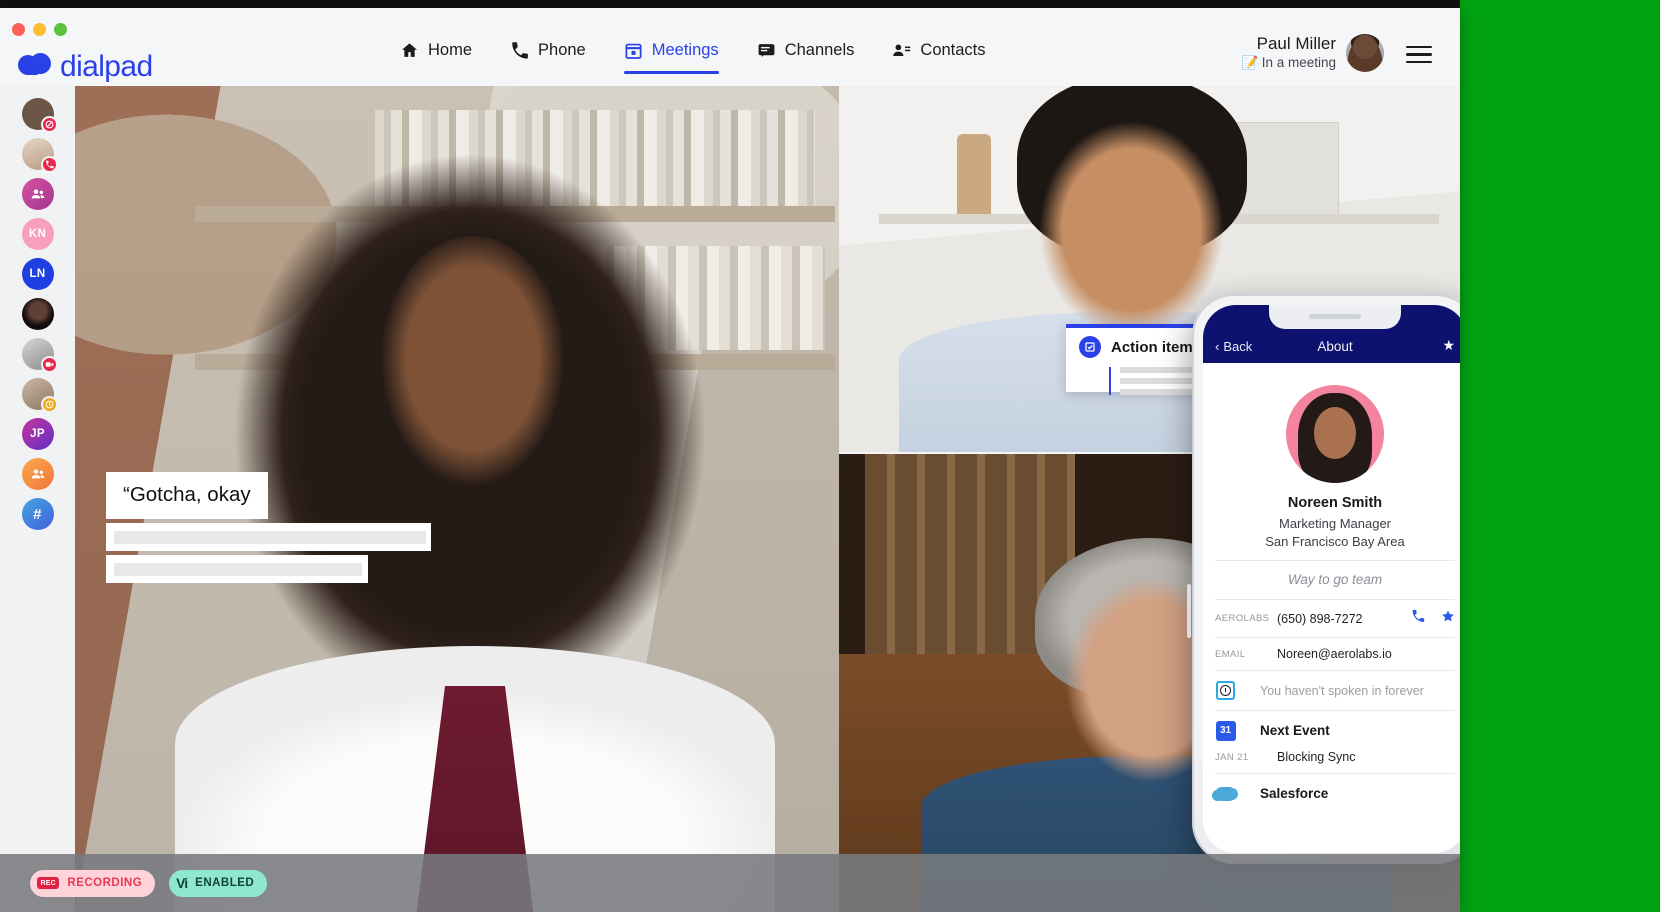 This screenshot has height=912, width=1660. What do you see at coordinates (1230, 654) in the screenshot?
I see `contact-email-label: EMAIL` at bounding box center [1230, 654].